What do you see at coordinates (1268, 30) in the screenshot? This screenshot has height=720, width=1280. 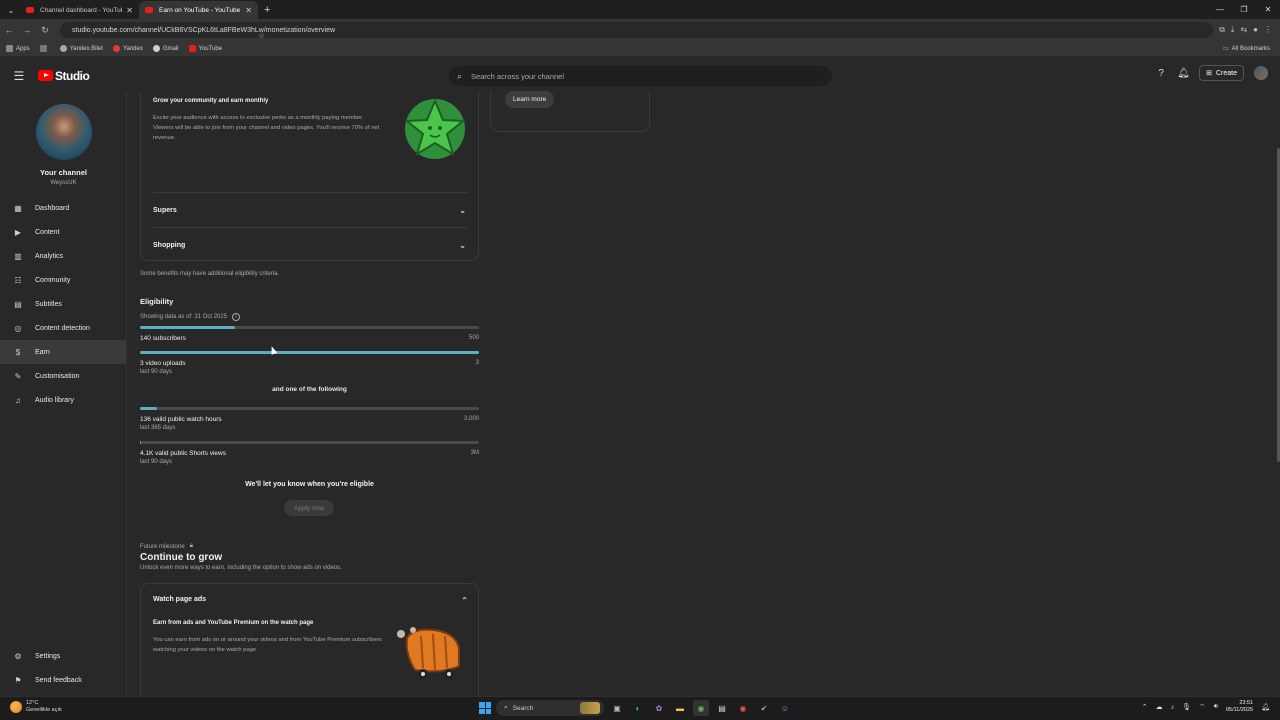 I see `menu-icon: ⋮` at bounding box center [1268, 30].